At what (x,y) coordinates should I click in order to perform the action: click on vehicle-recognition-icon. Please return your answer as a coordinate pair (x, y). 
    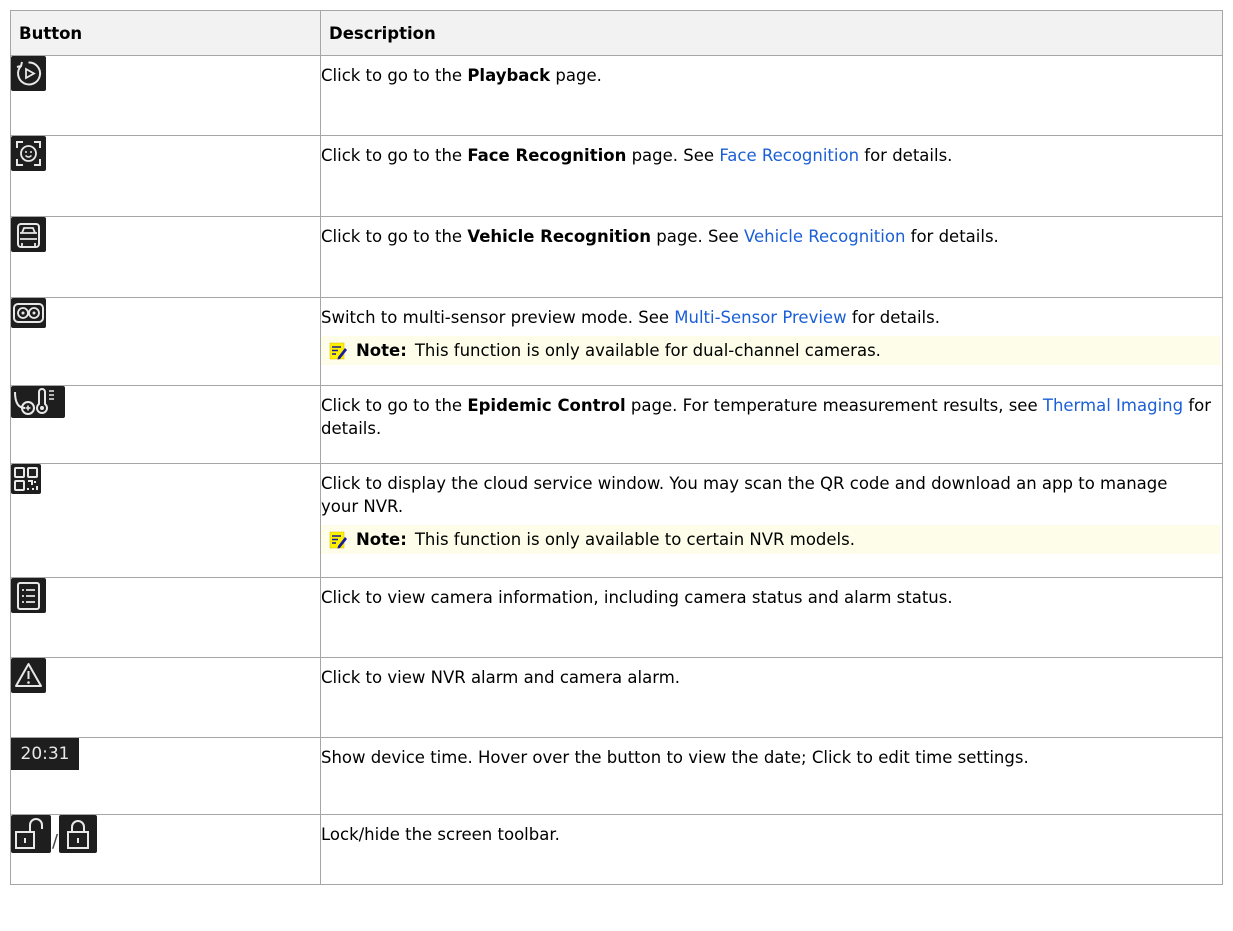
    Looking at the image, I should click on (28, 234).